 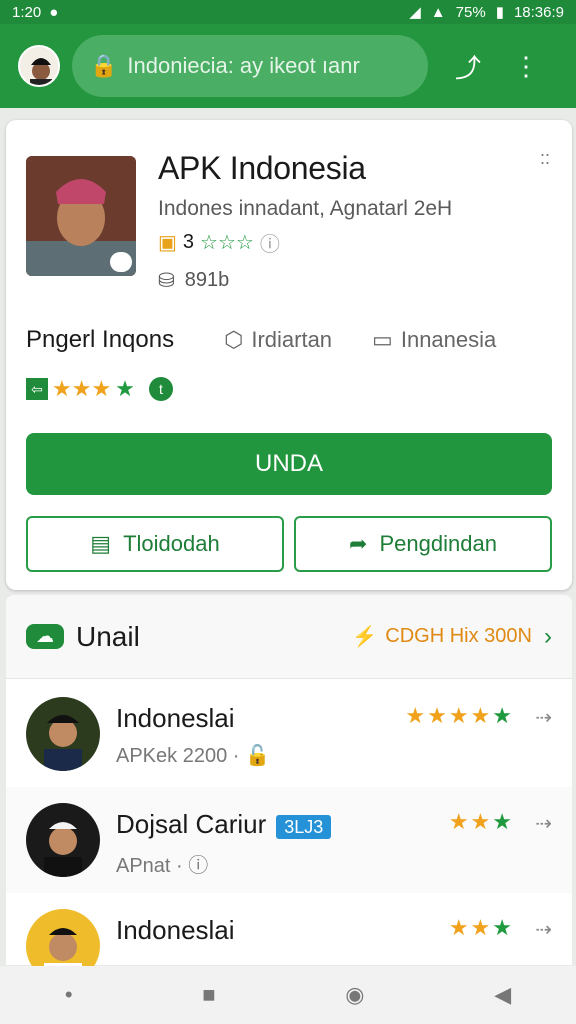 What do you see at coordinates (162, 866) in the screenshot?
I see `list-item-subtitle: APnat · ⓘ` at bounding box center [162, 866].